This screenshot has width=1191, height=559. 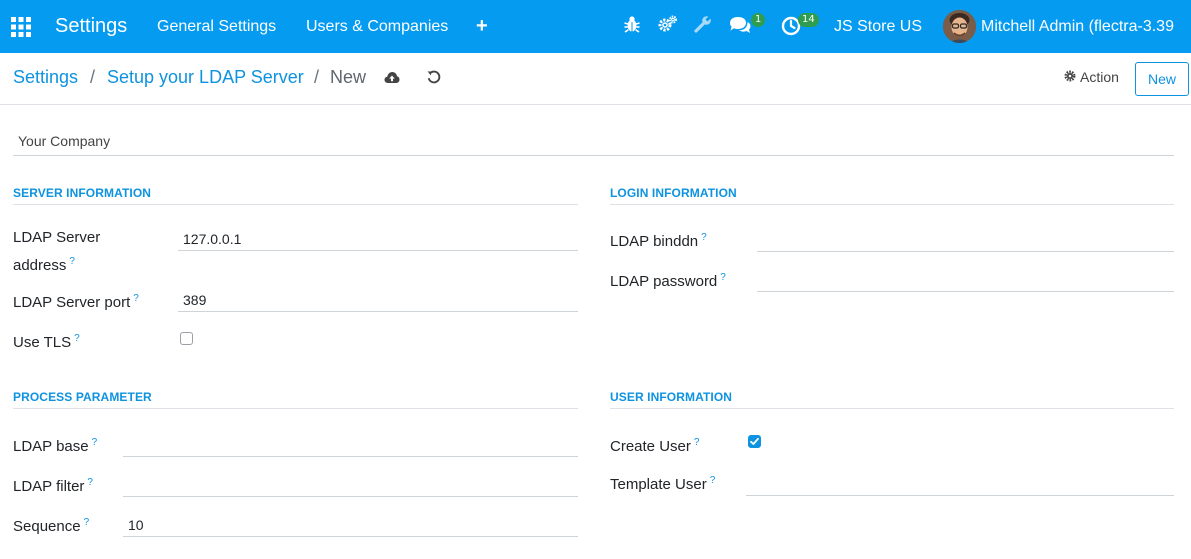 What do you see at coordinates (959, 26) in the screenshot?
I see `user-avatar` at bounding box center [959, 26].